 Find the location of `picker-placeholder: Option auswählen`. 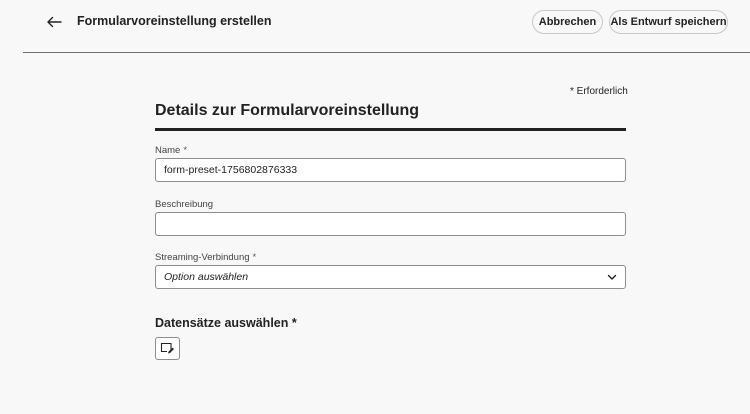

picker-placeholder: Option auswählen is located at coordinates (206, 277).